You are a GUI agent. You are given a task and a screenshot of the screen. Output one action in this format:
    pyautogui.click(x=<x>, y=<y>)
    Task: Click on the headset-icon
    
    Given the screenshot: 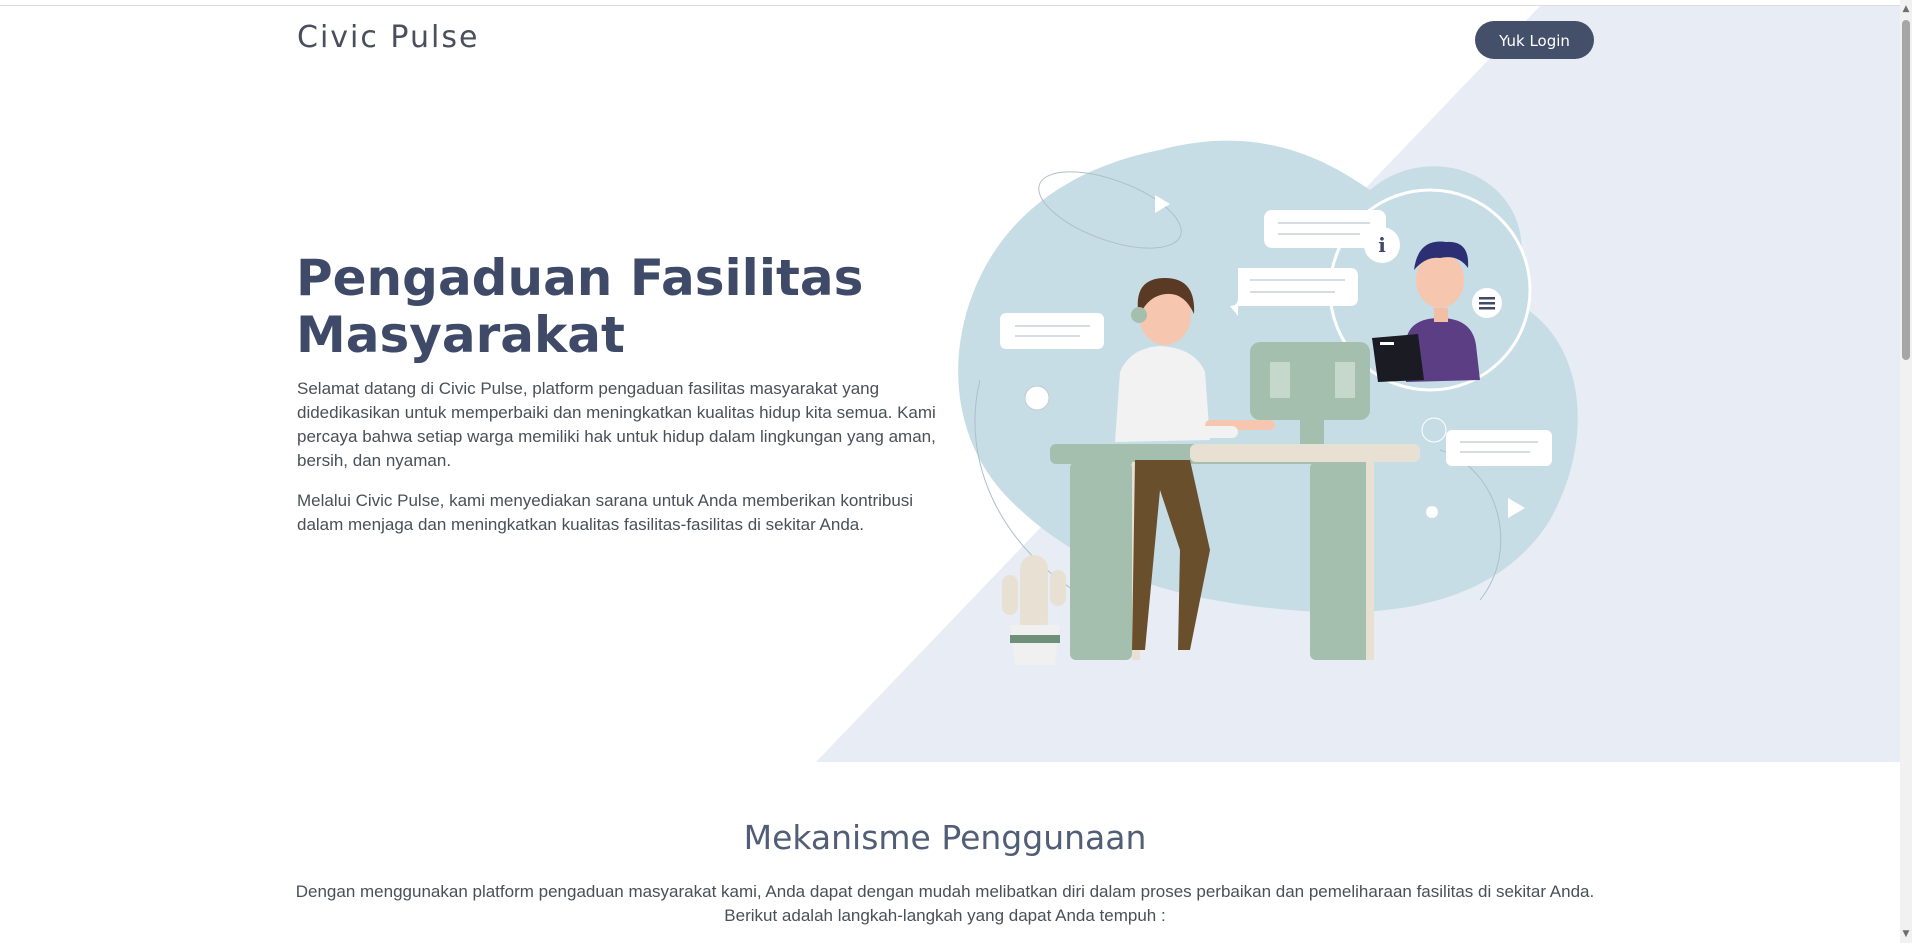 What is the action you would take?
    pyautogui.click(x=1139, y=315)
    